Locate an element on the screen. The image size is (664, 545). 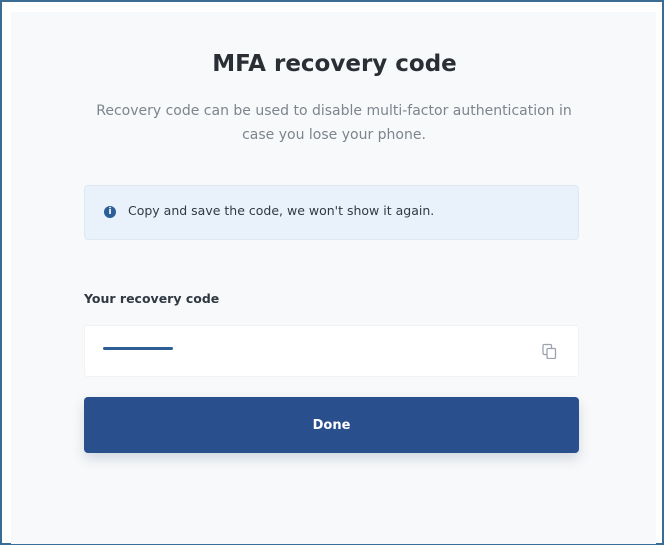
recovery-code-label: Your recovery code is located at coordinates (152, 298).